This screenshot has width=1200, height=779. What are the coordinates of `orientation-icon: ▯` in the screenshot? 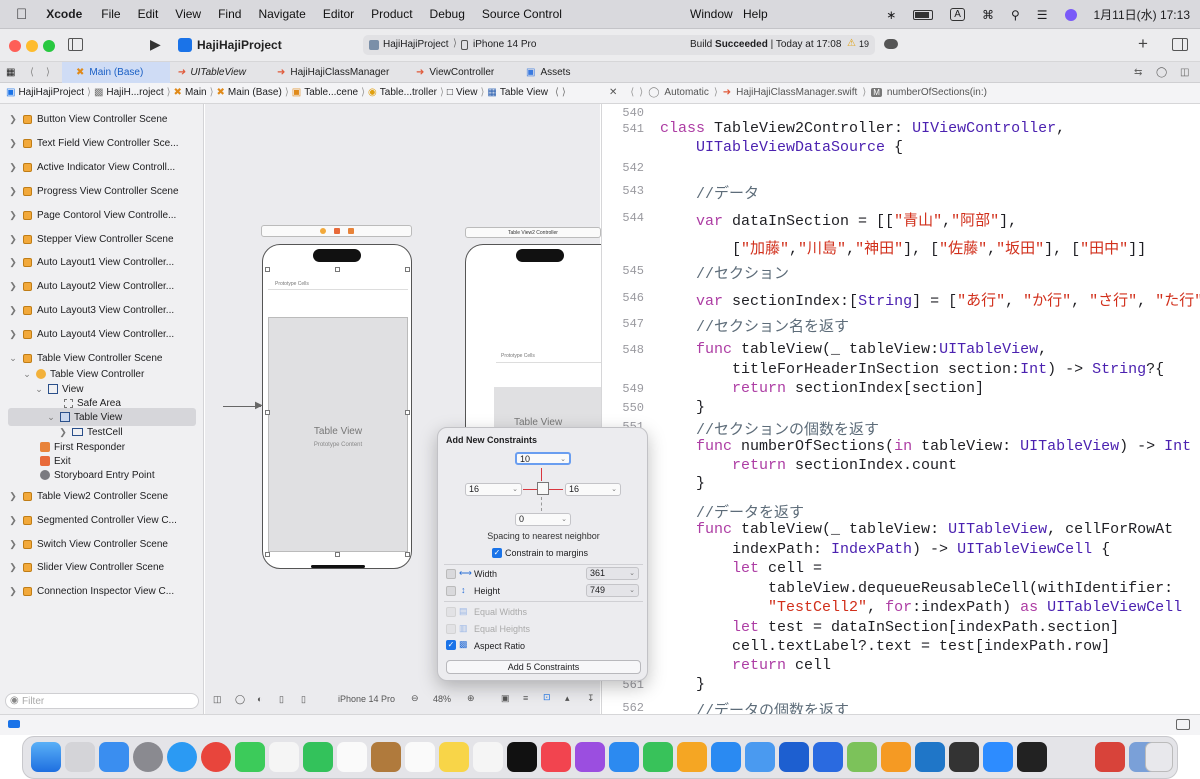 It's located at (281, 699).